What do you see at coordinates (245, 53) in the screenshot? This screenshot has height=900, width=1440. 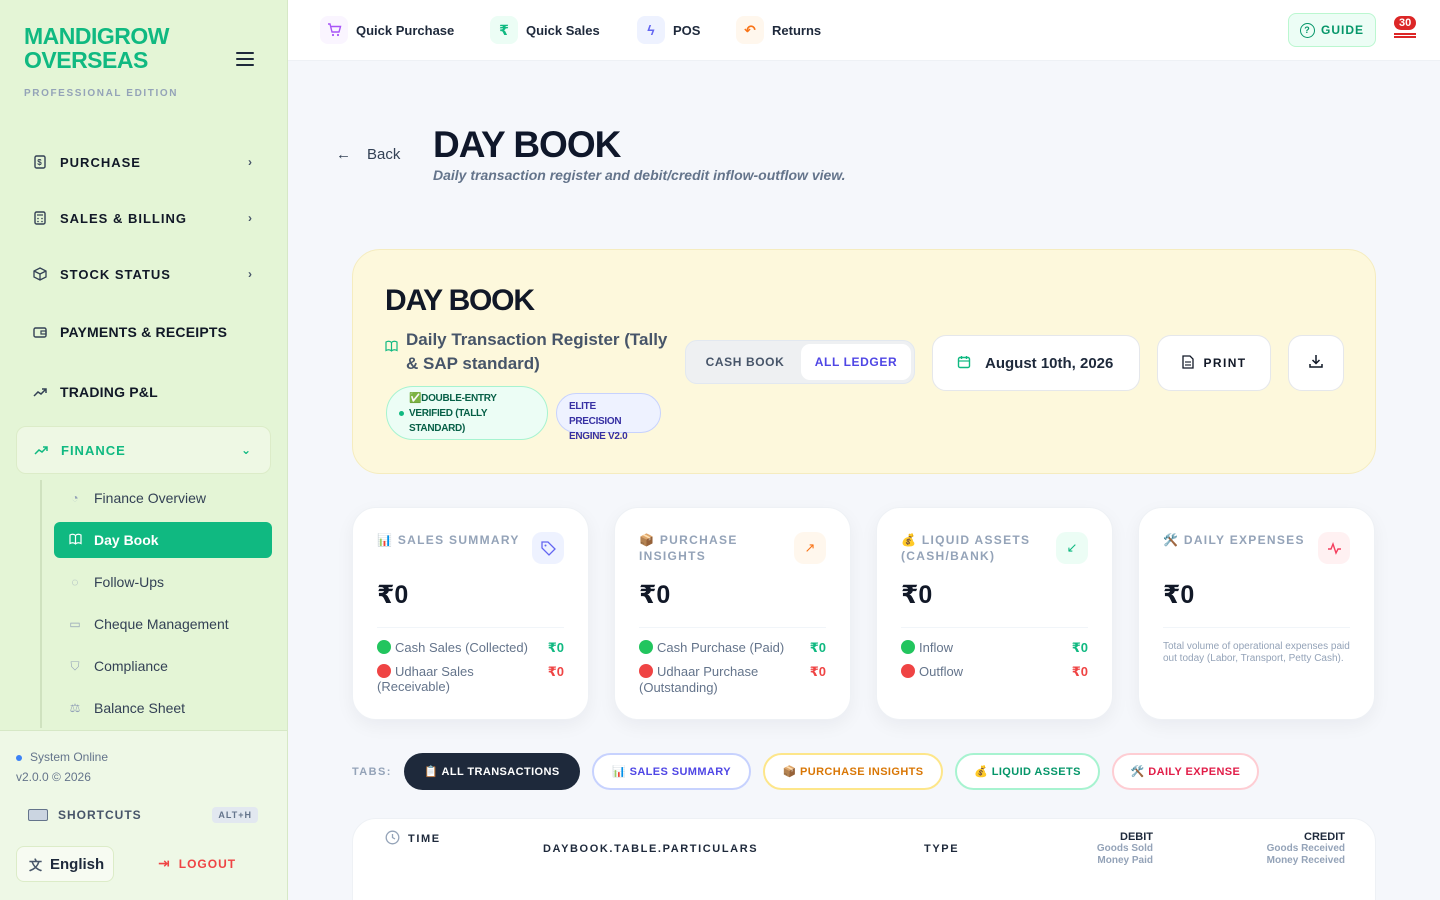 I see `hamburger-icon` at bounding box center [245, 53].